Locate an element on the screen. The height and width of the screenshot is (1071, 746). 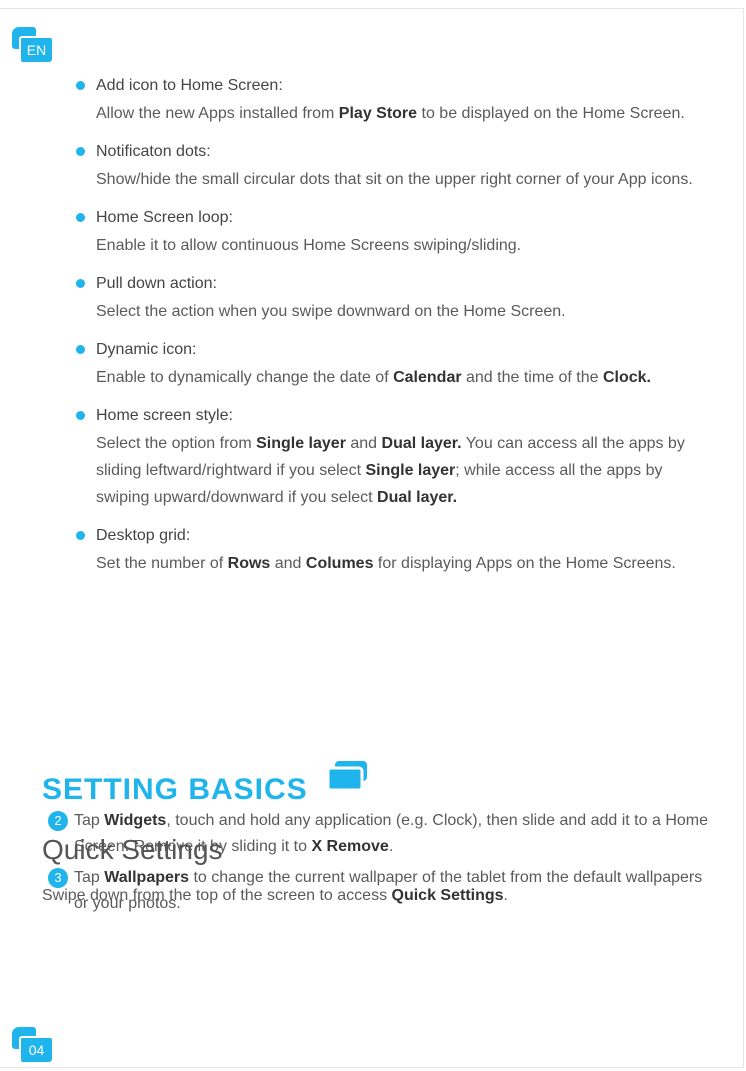
text-run: Select the option from is located at coordinates (176, 443).